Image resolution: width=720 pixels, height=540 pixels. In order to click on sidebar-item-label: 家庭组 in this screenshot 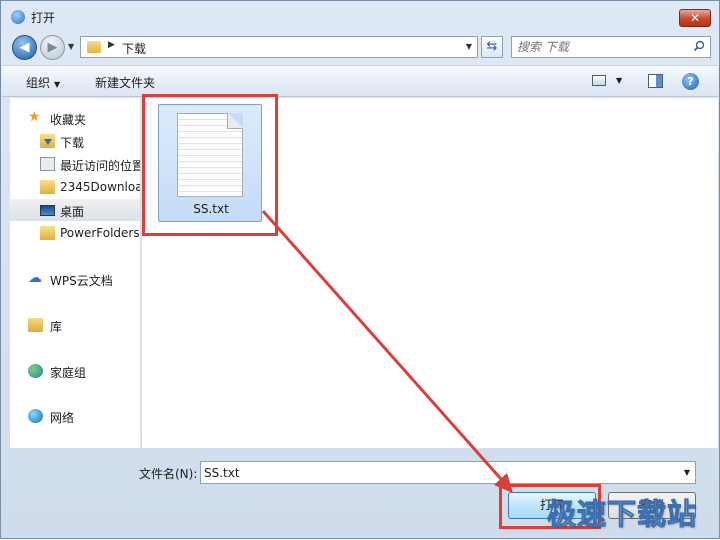, I will do `click(68, 373)`.